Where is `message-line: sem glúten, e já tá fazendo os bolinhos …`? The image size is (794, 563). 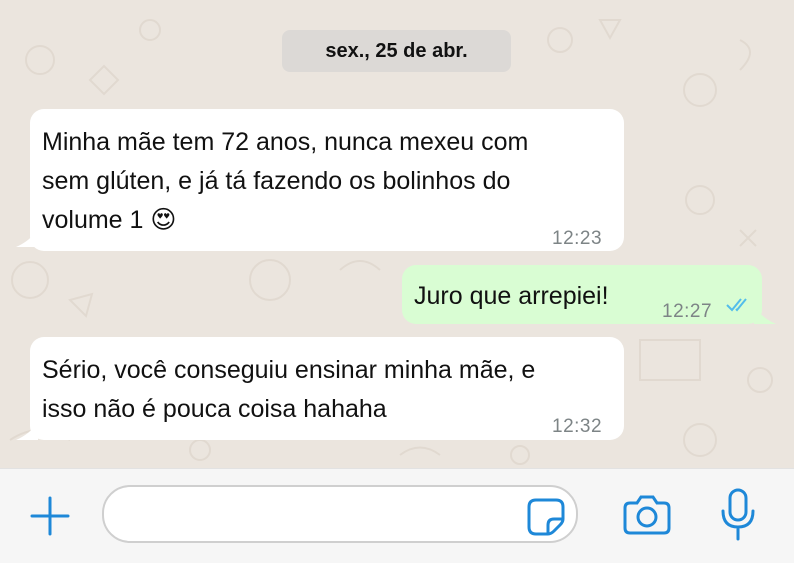 message-line: sem glúten, e já tá fazendo os bolinhos … is located at coordinates (276, 181).